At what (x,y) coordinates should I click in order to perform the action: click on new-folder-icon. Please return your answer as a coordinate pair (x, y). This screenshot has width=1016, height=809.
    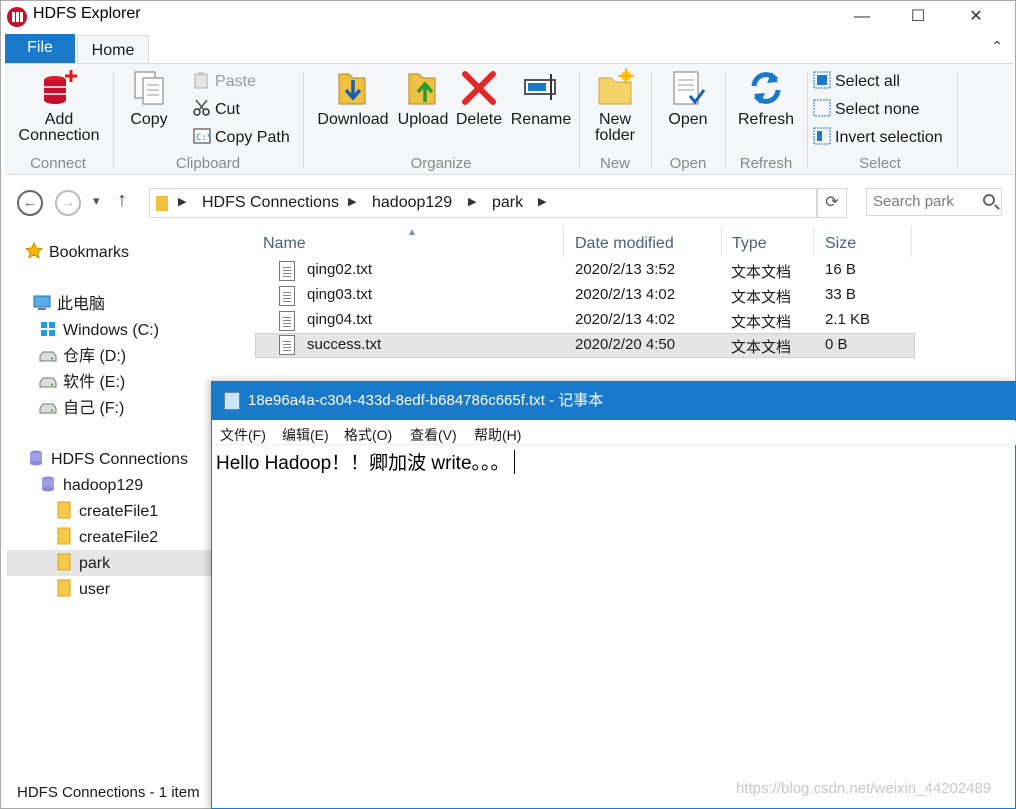
    Looking at the image, I should click on (615, 88).